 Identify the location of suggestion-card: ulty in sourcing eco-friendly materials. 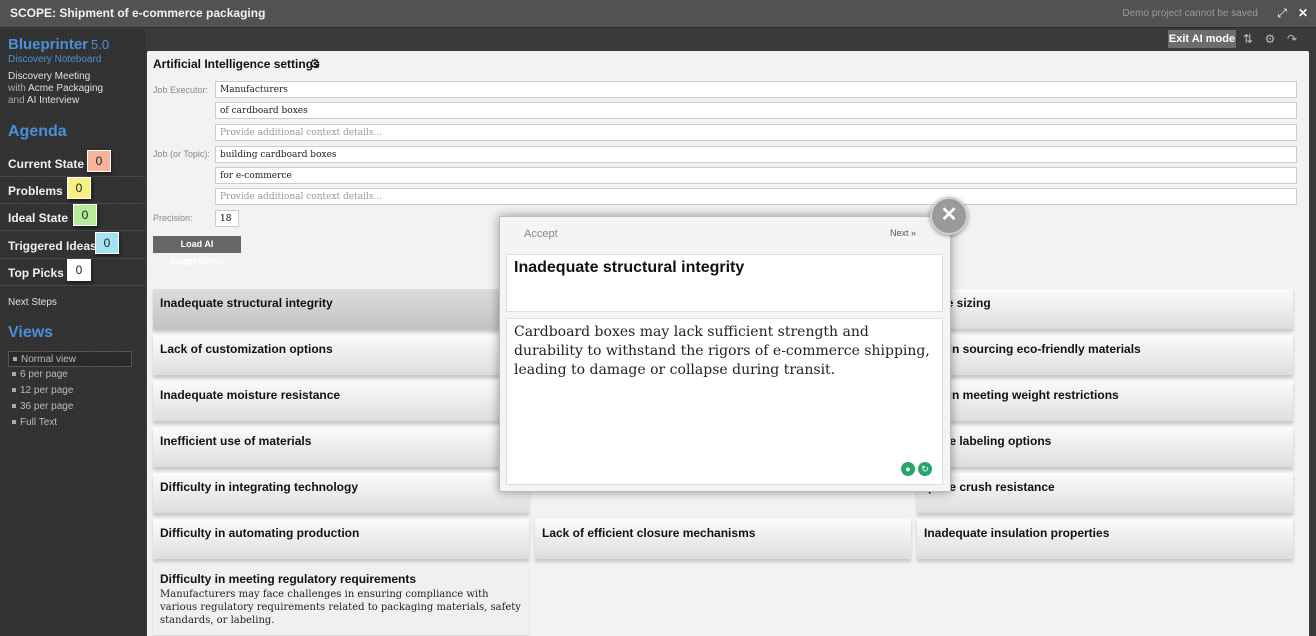
(1105, 355).